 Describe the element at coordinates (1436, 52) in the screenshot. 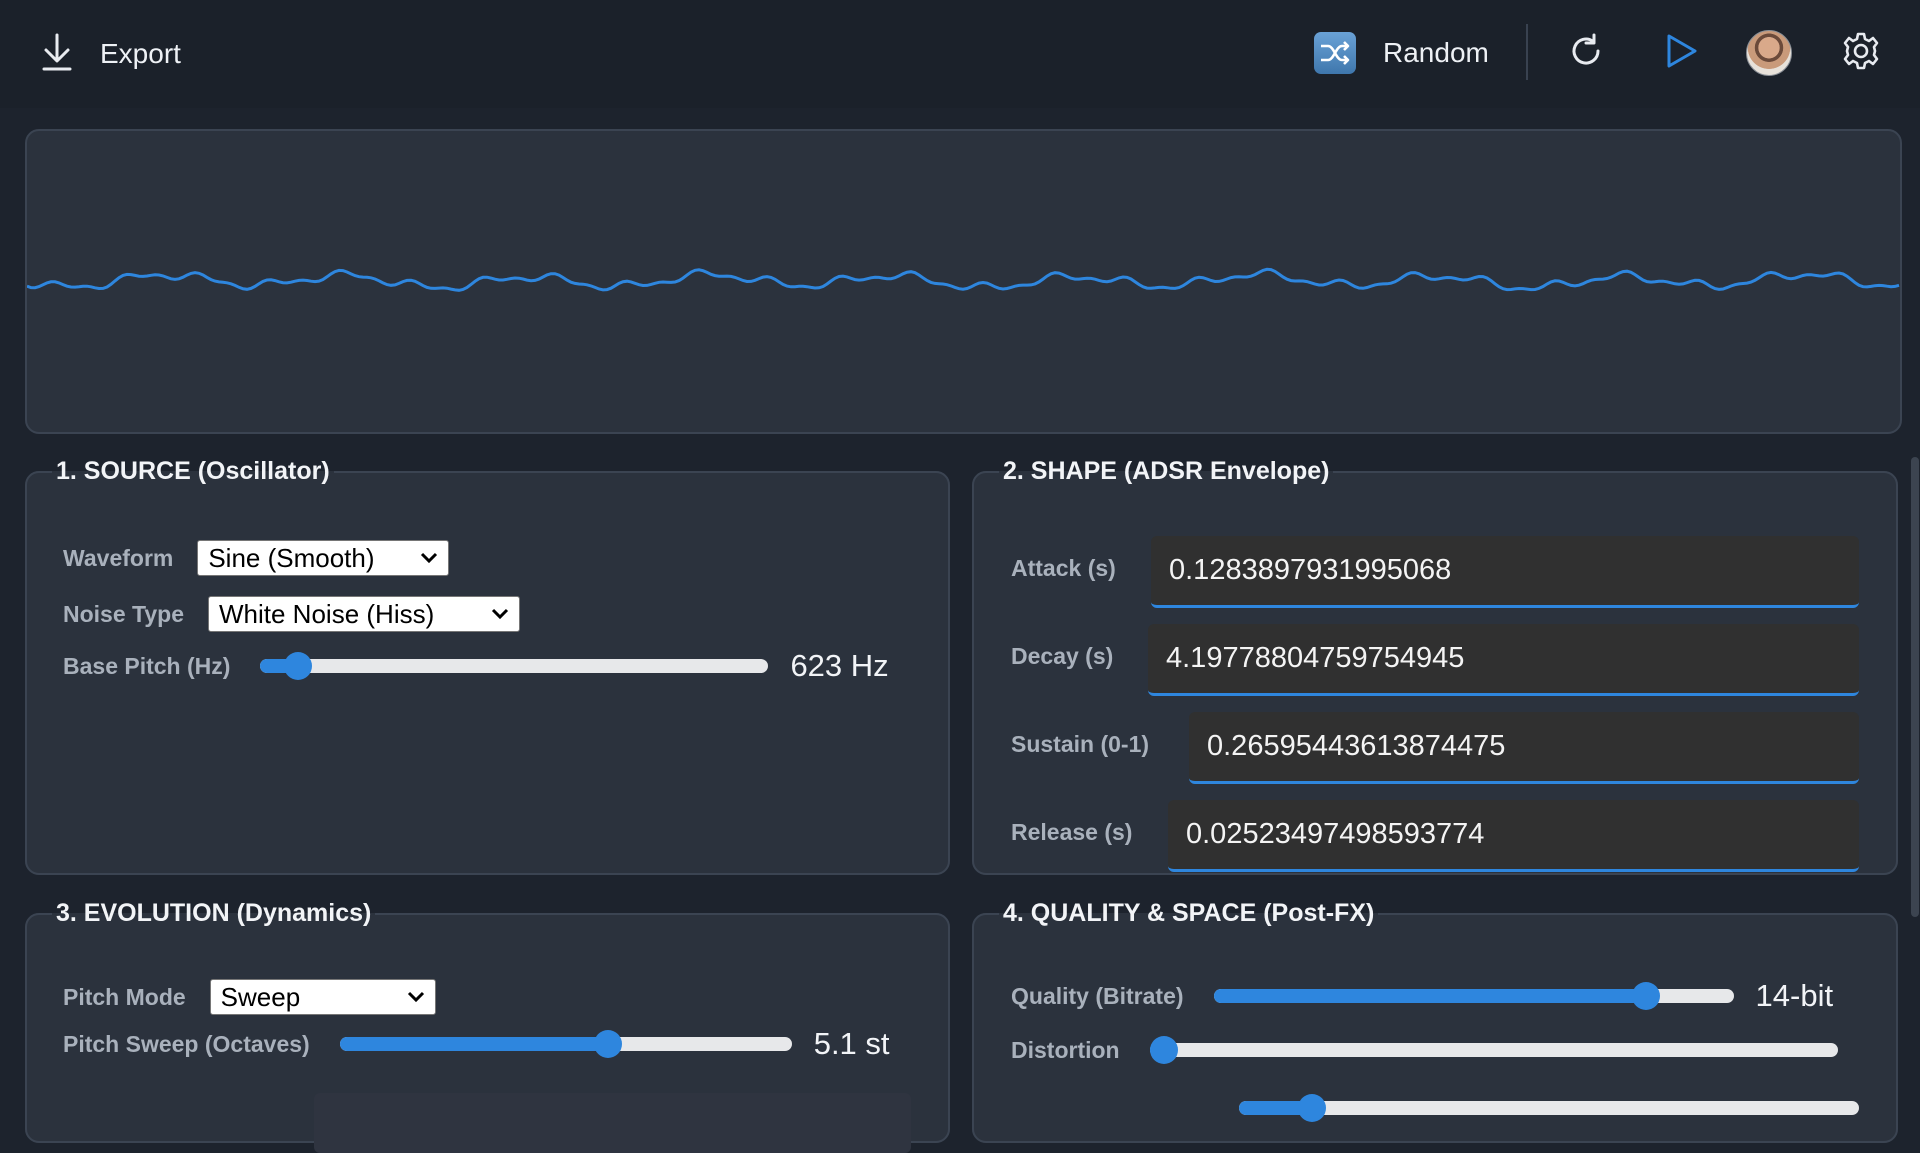

I see `random-label: Random` at that location.